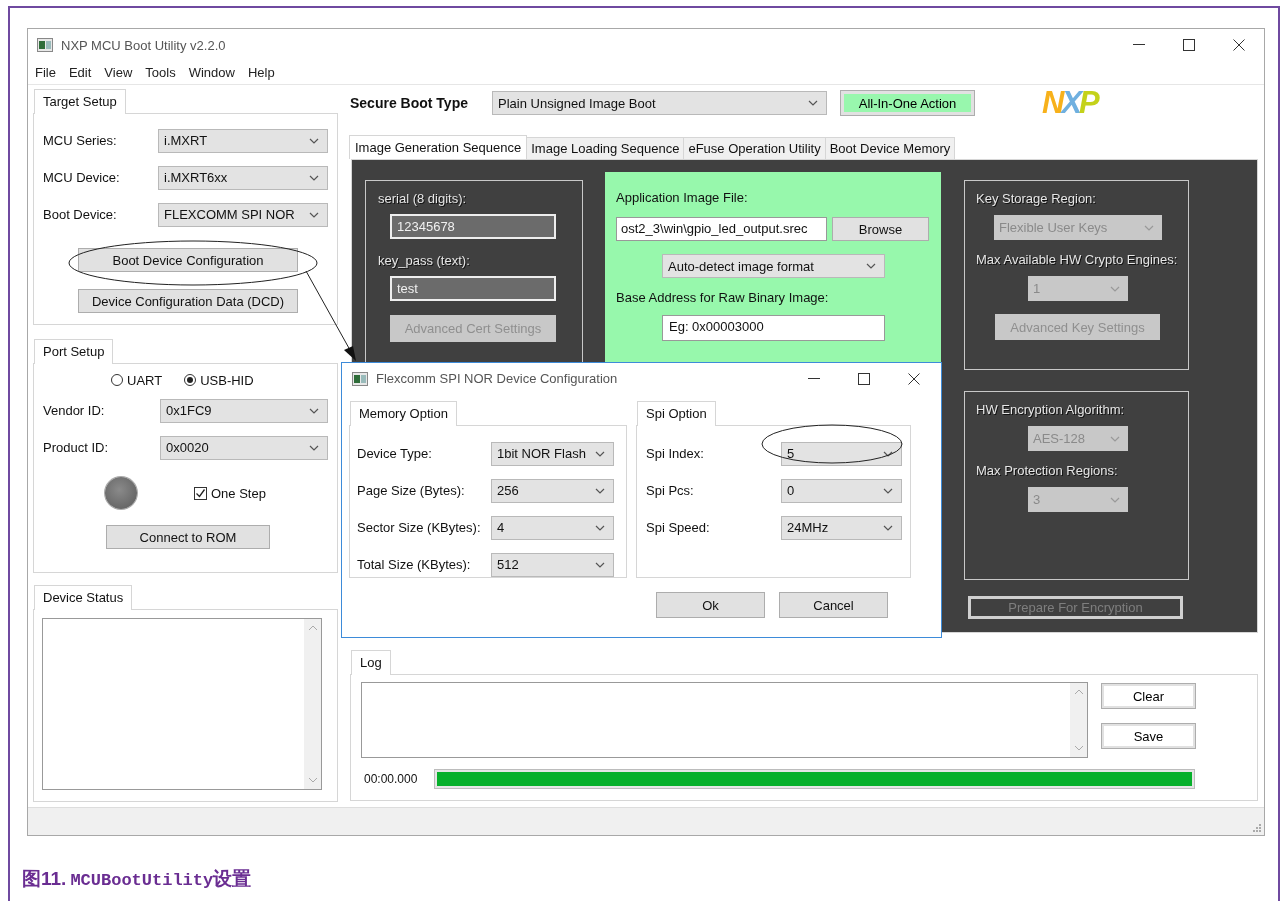  I want to click on field-label: Base Address for Raw Binary Image:, so click(722, 297).